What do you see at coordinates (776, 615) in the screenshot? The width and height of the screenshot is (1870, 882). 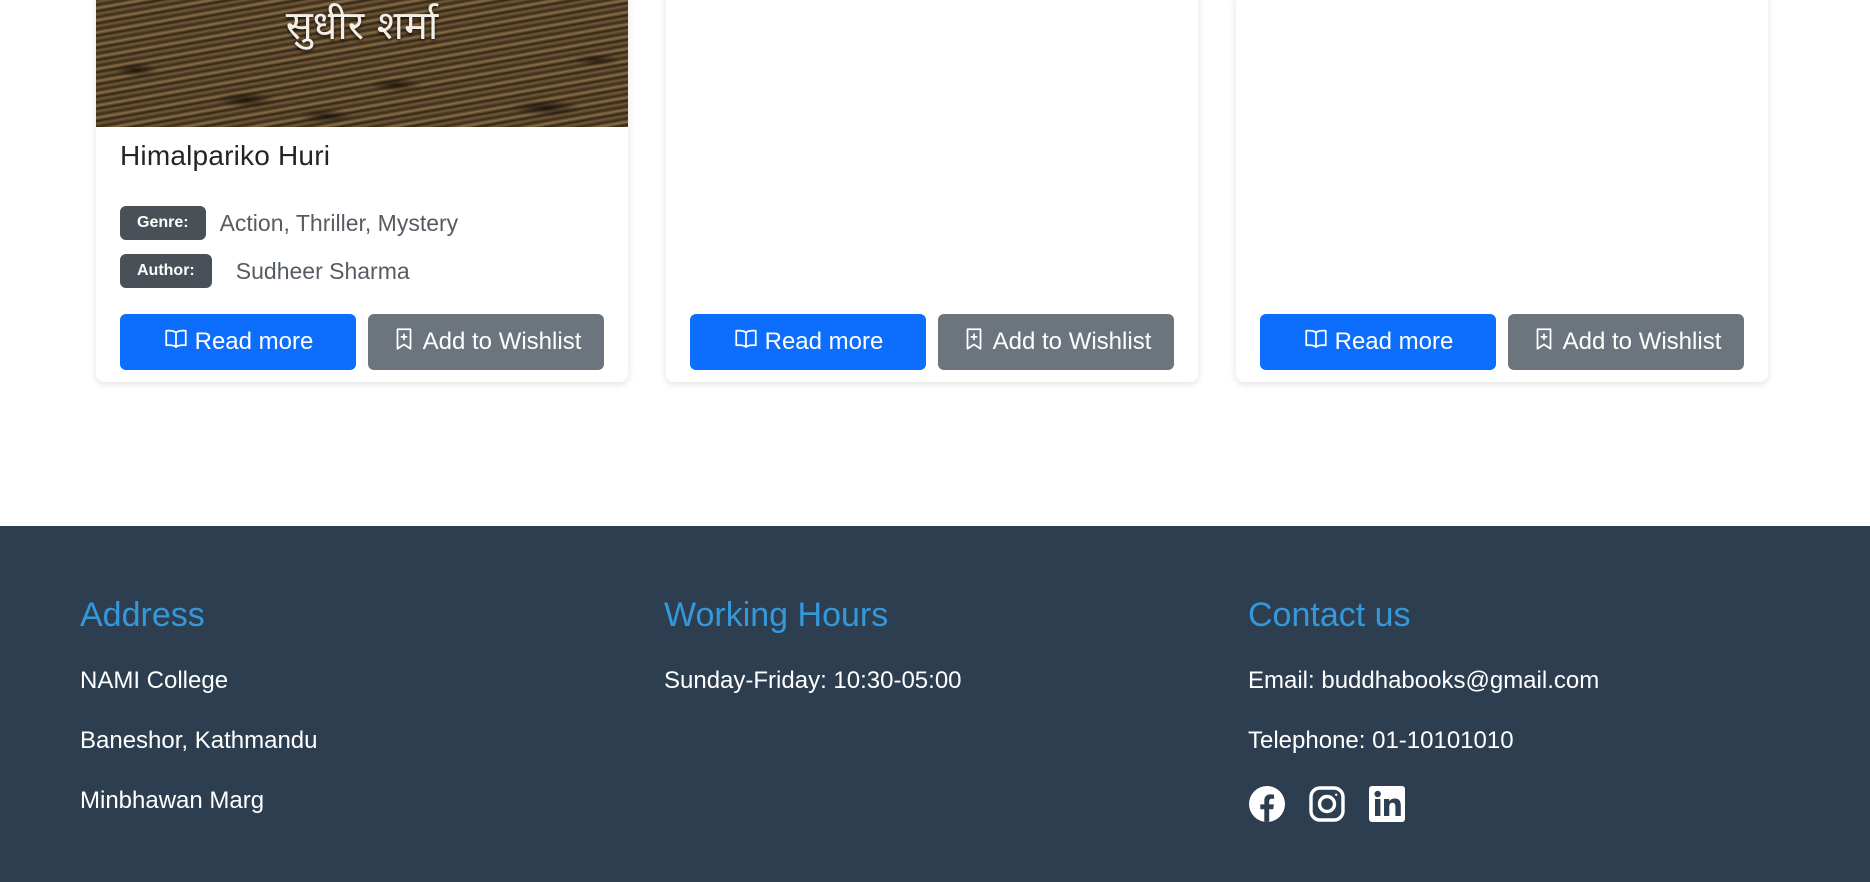 I see `working-hours-heading: Working Hours` at bounding box center [776, 615].